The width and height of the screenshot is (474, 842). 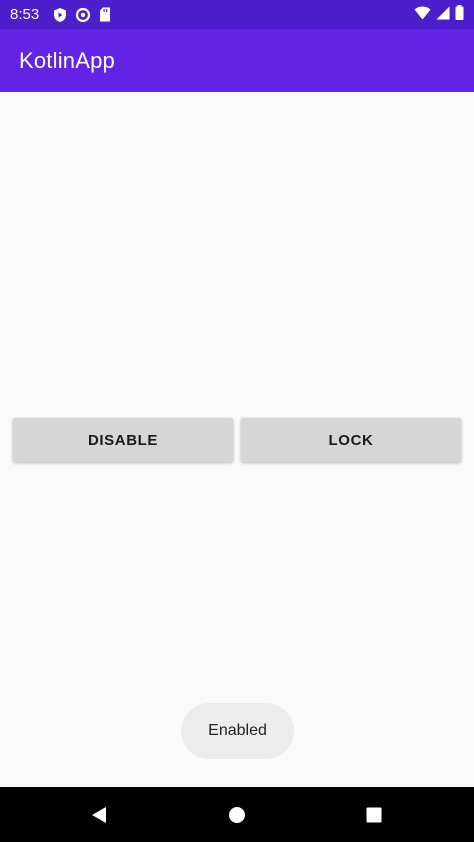 I want to click on play-protect-icon, so click(x=60, y=15).